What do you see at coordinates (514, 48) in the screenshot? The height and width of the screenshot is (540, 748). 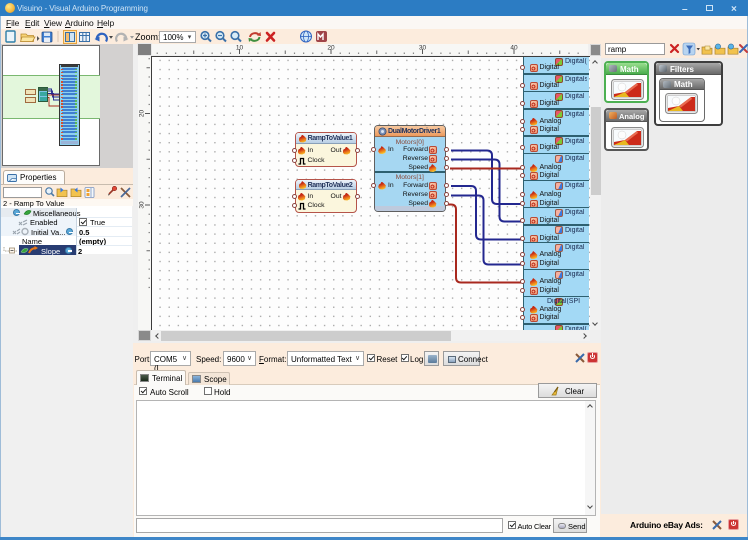 I see `svg-text: 40` at bounding box center [514, 48].